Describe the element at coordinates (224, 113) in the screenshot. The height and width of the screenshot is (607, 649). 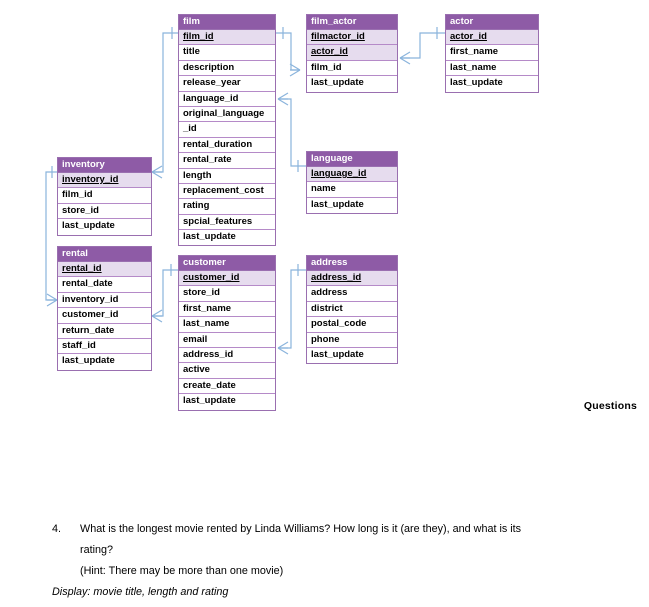
I see `column-label: original_language` at that location.